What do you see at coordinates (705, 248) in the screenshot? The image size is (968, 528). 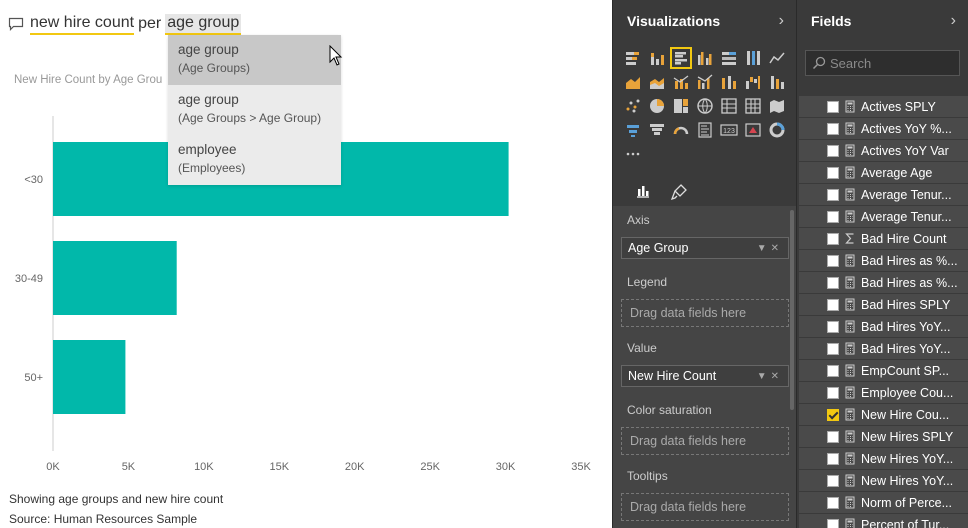 I see `axis-field-pill: Age Group ▼✕` at bounding box center [705, 248].